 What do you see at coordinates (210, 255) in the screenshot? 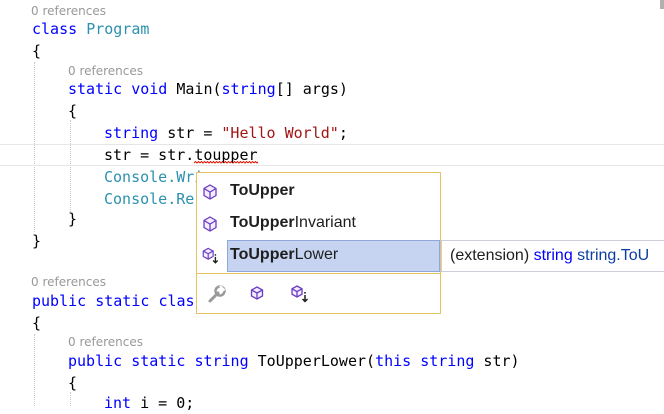
I see `extension-method-icon` at bounding box center [210, 255].